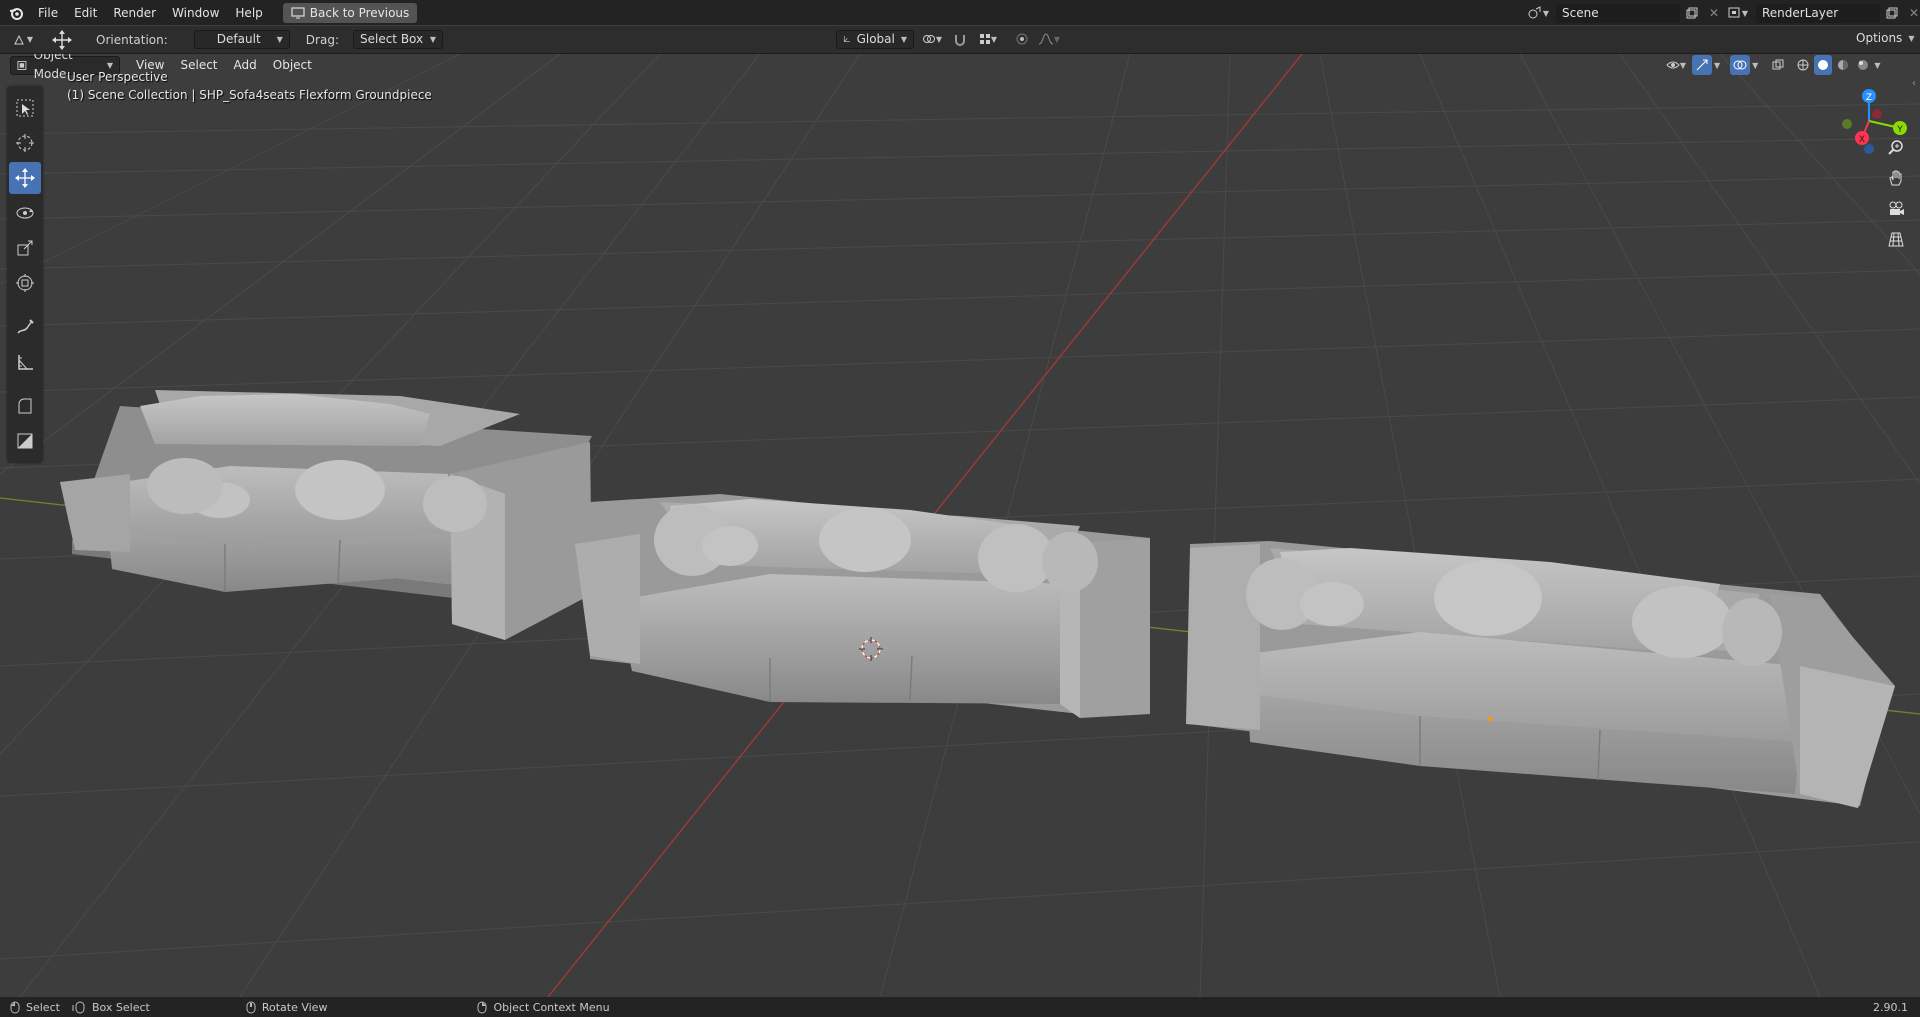  What do you see at coordinates (22, 65) in the screenshot?
I see `object-mode-icon` at bounding box center [22, 65].